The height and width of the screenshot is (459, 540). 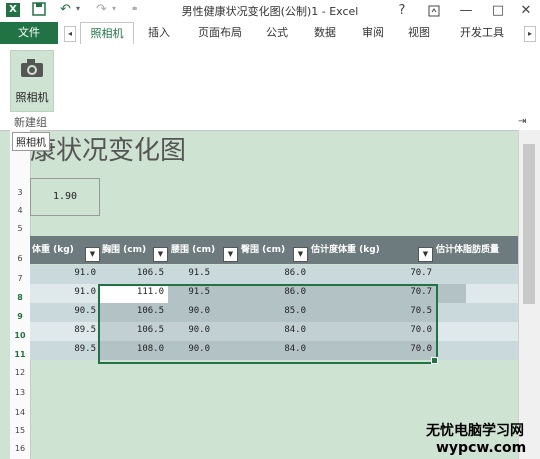 I want to click on tab-camera: 照相机, so click(x=107, y=33).